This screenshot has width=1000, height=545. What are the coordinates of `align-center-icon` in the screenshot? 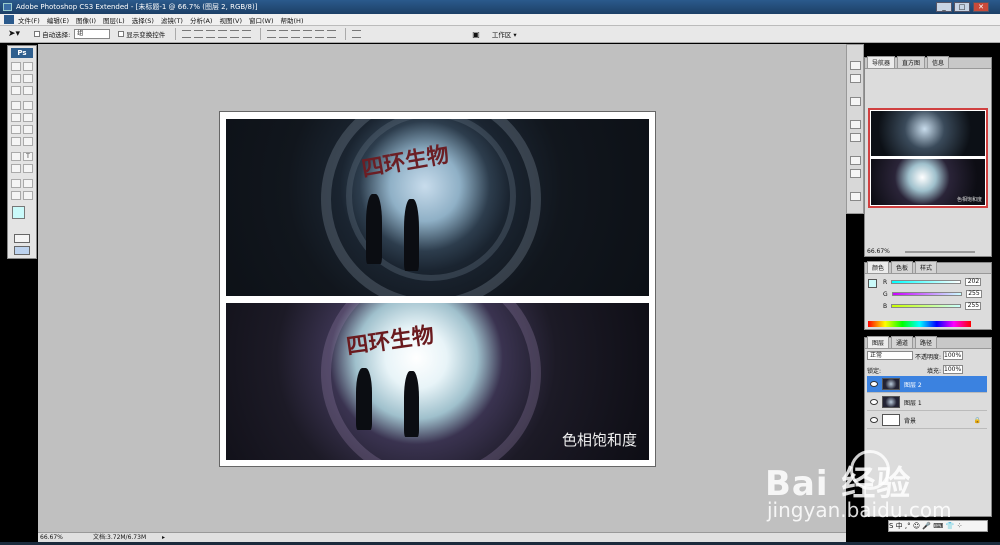 It's located at (235, 34).